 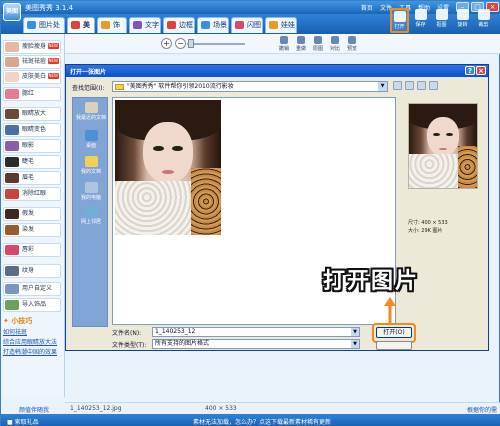 What do you see at coordinates (441, 25) in the screenshot?
I see `tool-label: 抠图` at bounding box center [441, 25].